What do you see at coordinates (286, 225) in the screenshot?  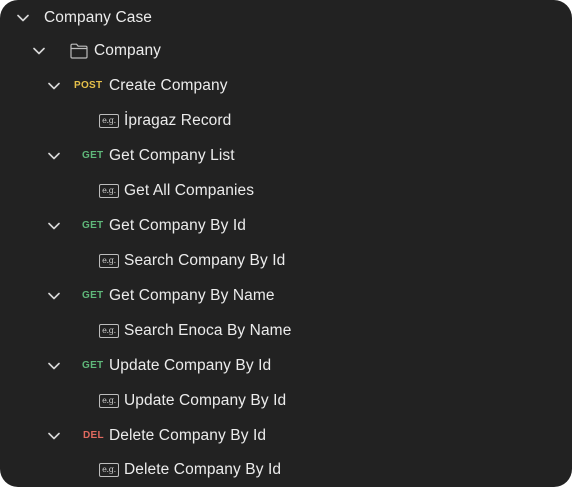 I see `request-item-get-company-by-id: GET Get Company By Id` at bounding box center [286, 225].